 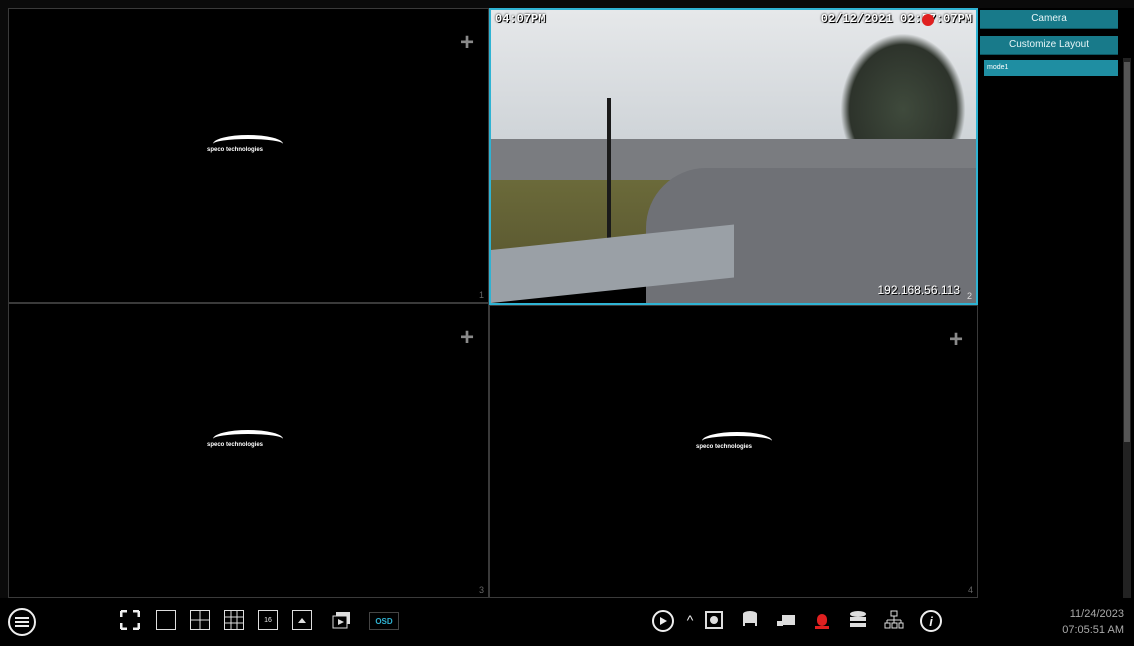 What do you see at coordinates (931, 621) in the screenshot?
I see `info-icon: i` at bounding box center [931, 621].